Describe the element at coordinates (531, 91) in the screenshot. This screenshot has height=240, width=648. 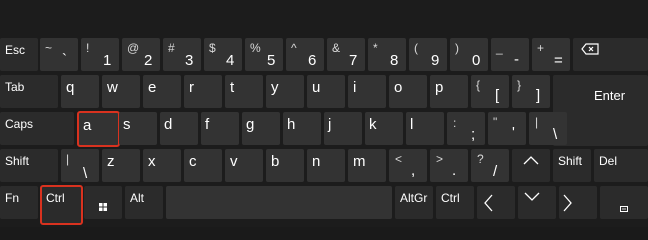
I see `key-right-bracket: } ]` at that location.